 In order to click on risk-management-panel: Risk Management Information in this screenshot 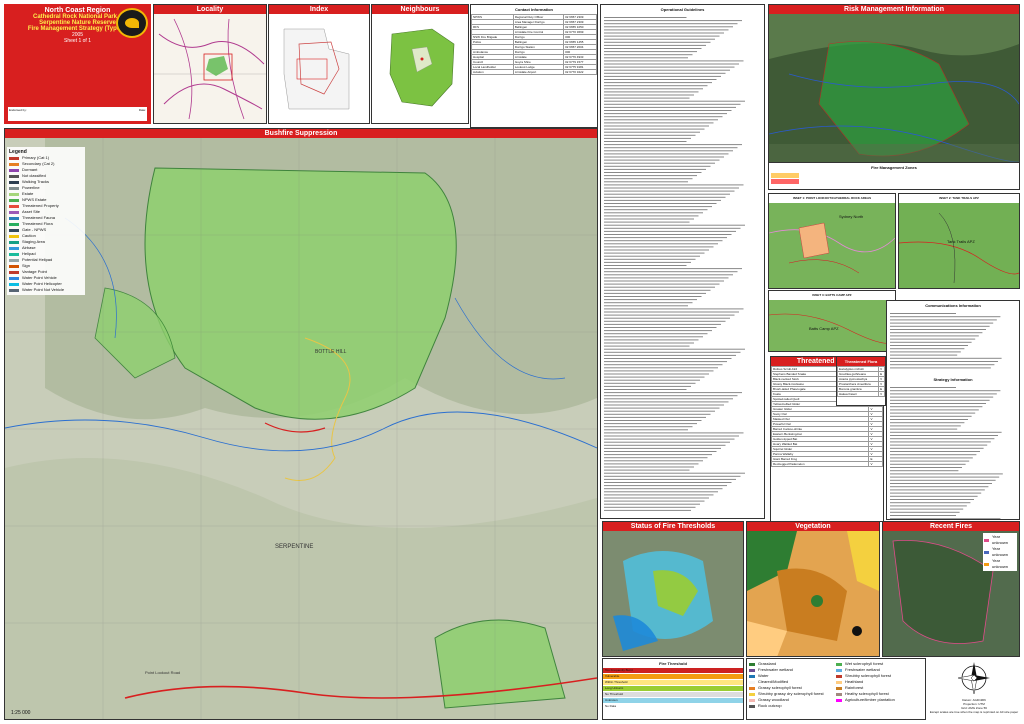, I will do `click(894, 90)`.